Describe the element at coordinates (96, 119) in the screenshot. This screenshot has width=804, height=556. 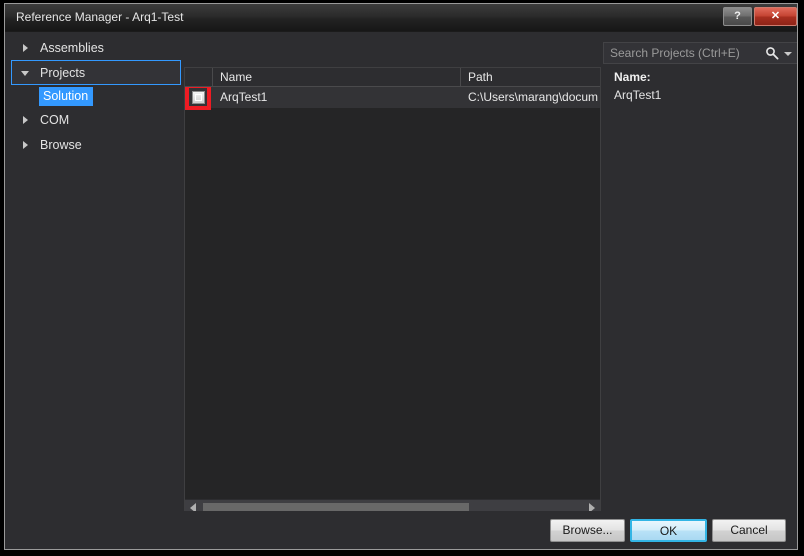
I see `sidebar-item-com: COM` at that location.